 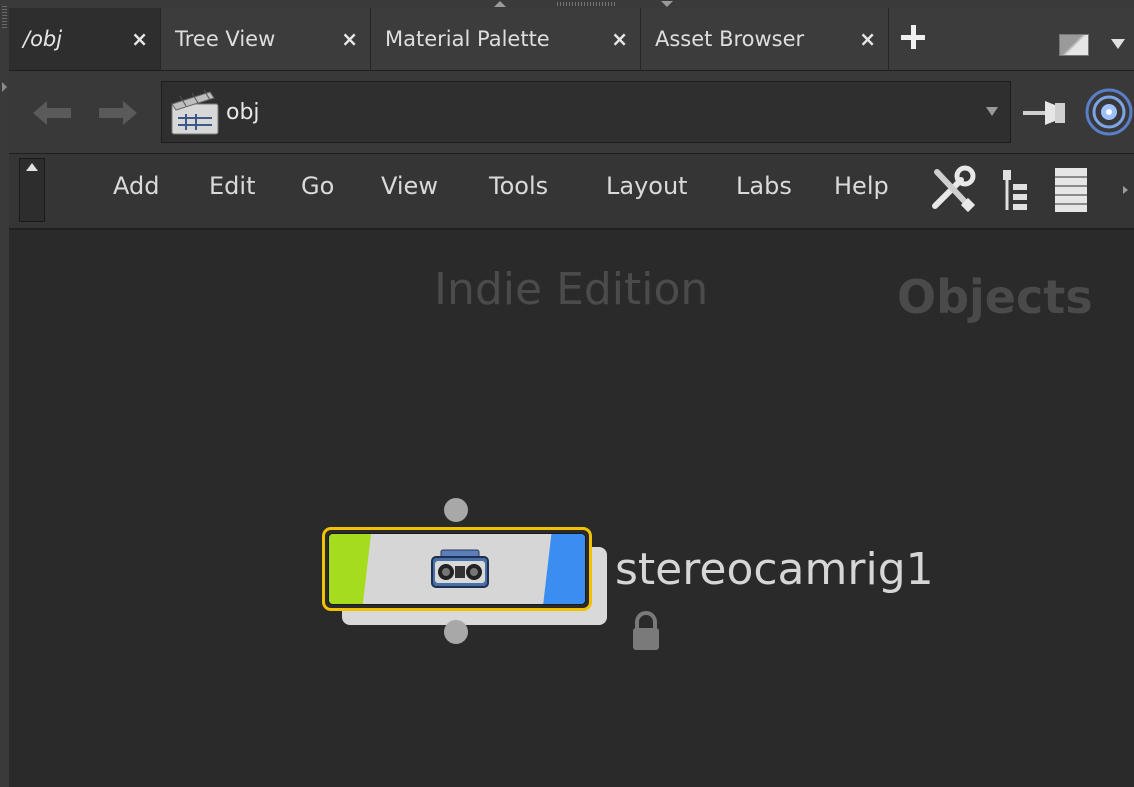 I want to click on network-menu-bar: Add Edit Go View Tools Layout Labs Help, so click(x=571, y=192).